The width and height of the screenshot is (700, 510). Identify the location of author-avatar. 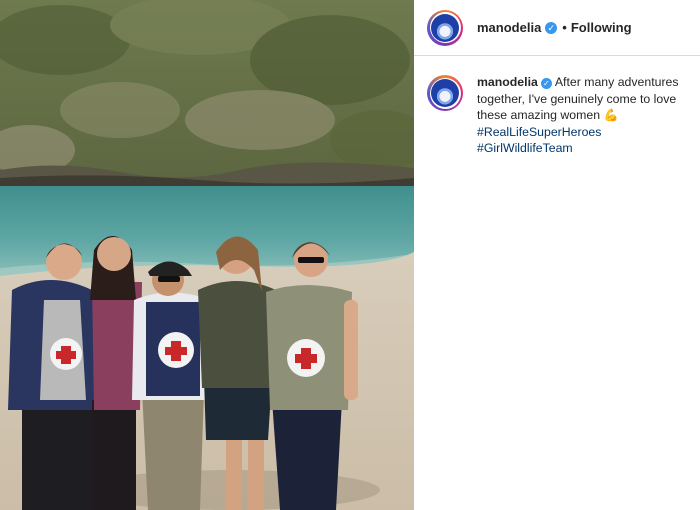
(445, 27).